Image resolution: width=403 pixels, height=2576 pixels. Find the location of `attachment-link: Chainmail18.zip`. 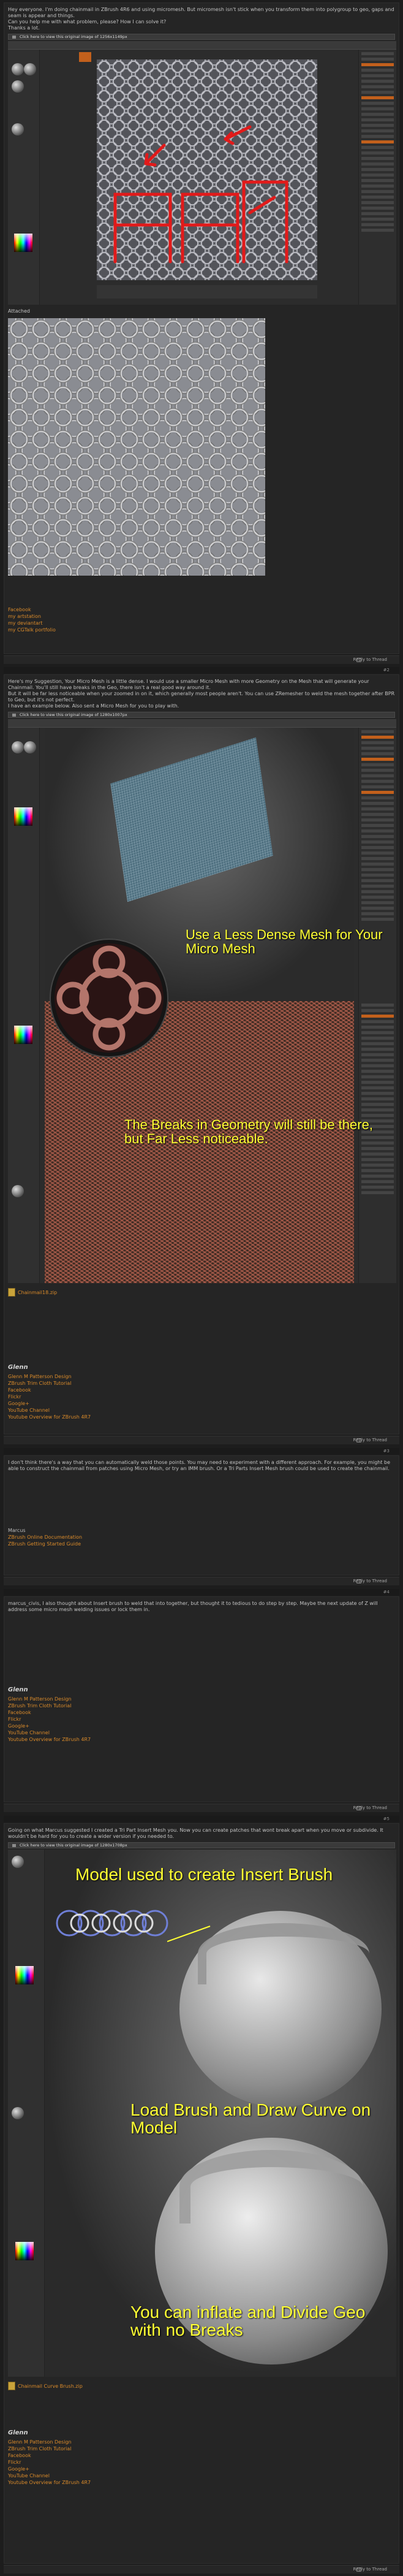

attachment-link: Chainmail18.zip is located at coordinates (37, 1292).